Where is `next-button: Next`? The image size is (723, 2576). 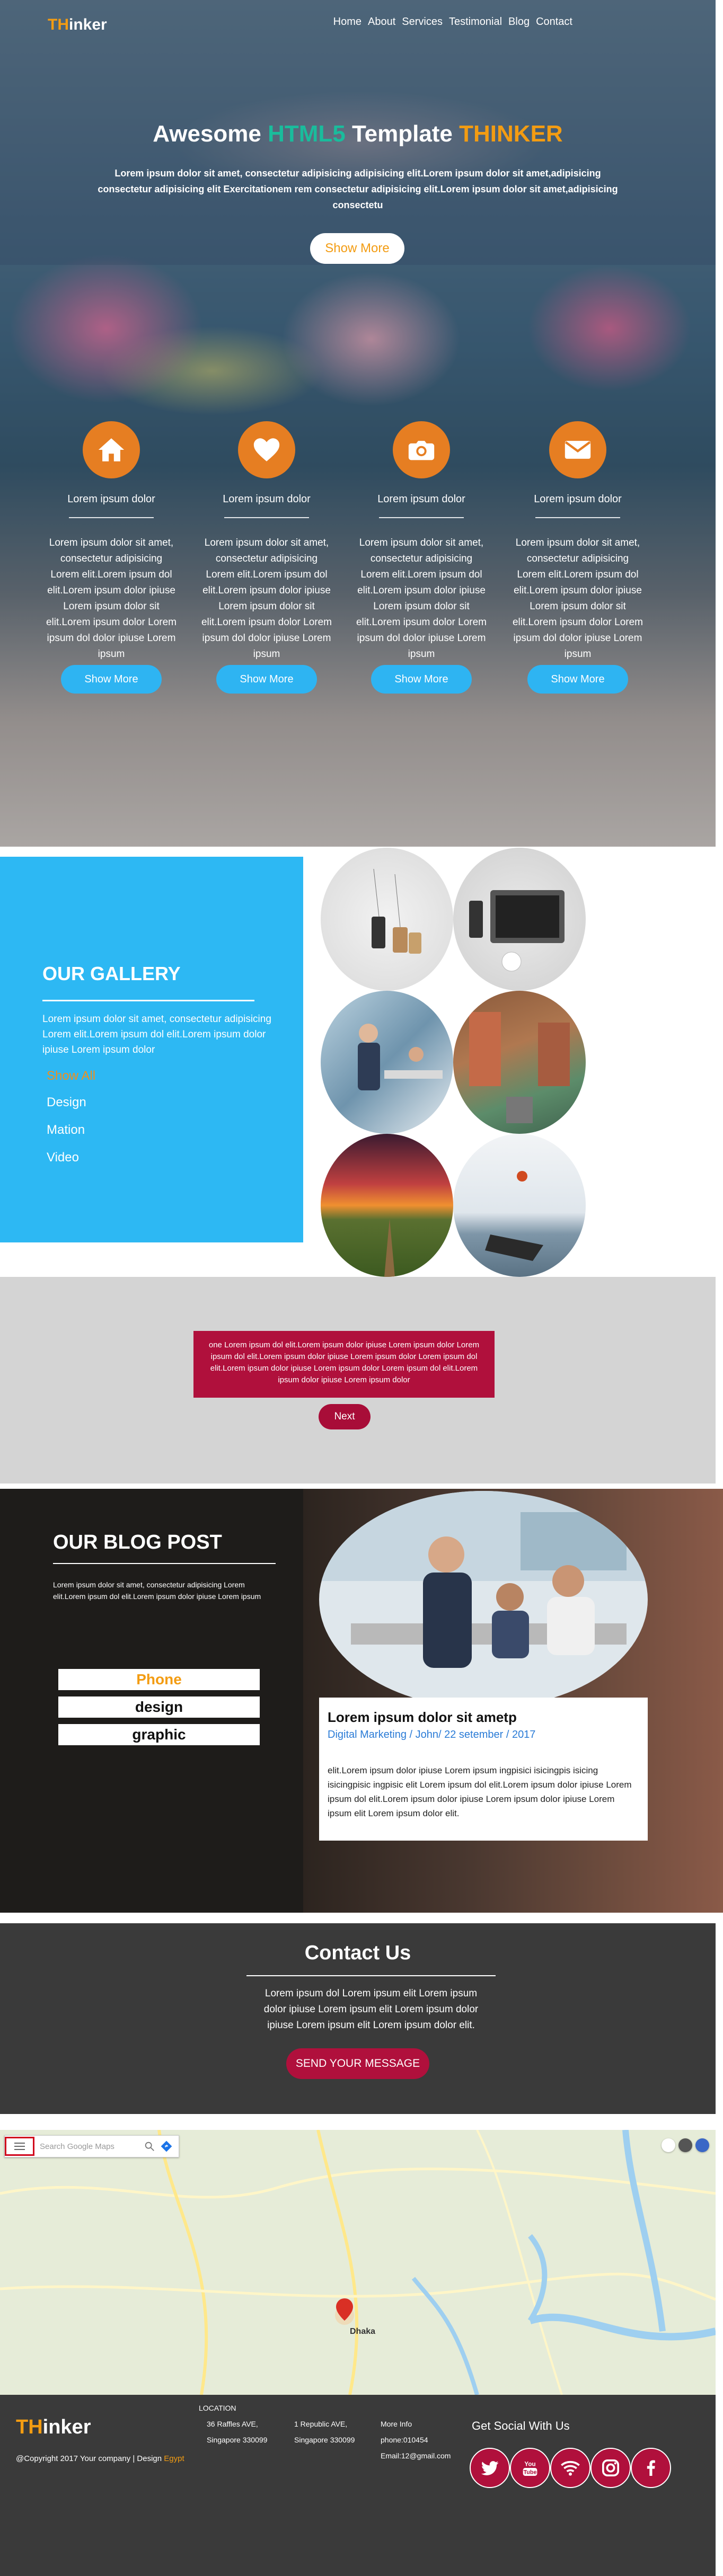 next-button: Next is located at coordinates (345, 1417).